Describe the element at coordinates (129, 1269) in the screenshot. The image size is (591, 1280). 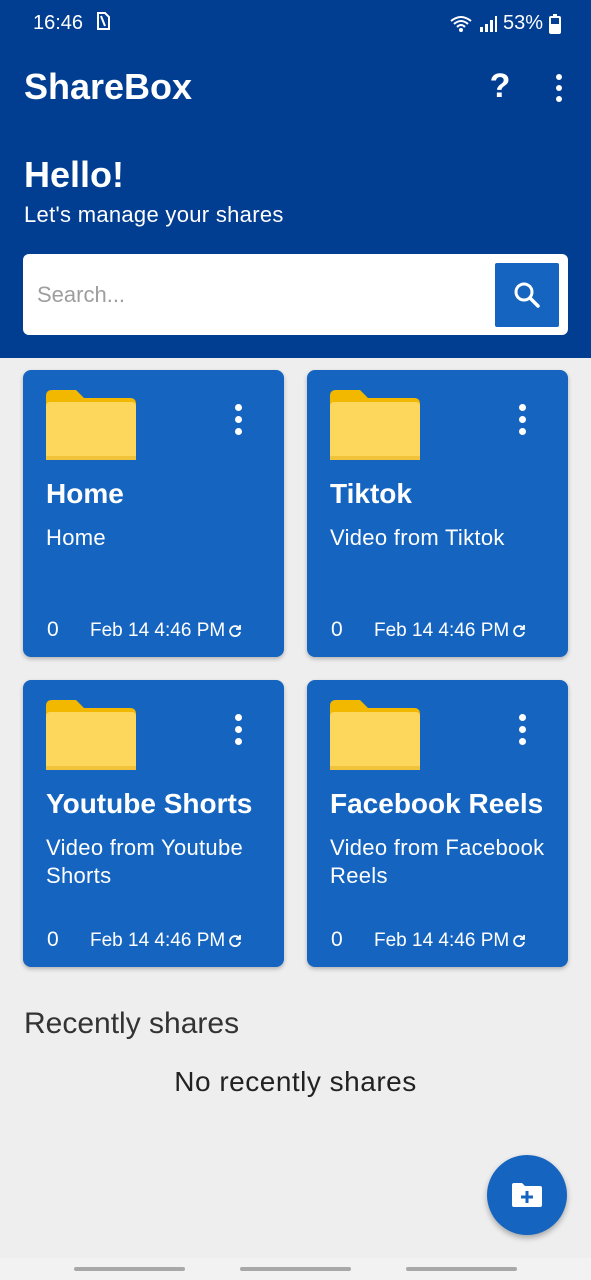
I see `nav-recents-handle` at that location.